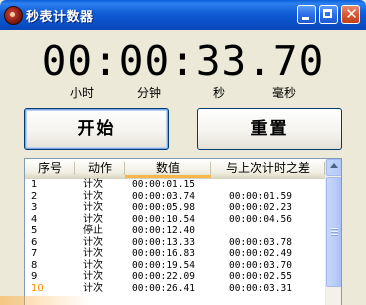 This screenshot has width=366, height=305. I want to click on cell-value: 00:00:13.33, so click(163, 242).